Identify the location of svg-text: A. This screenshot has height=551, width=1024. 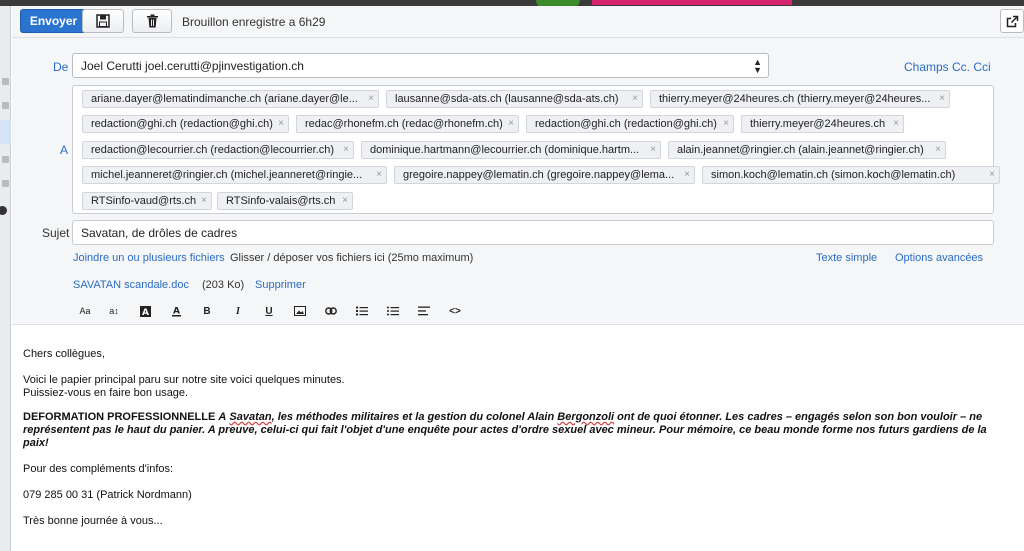
(145, 312).